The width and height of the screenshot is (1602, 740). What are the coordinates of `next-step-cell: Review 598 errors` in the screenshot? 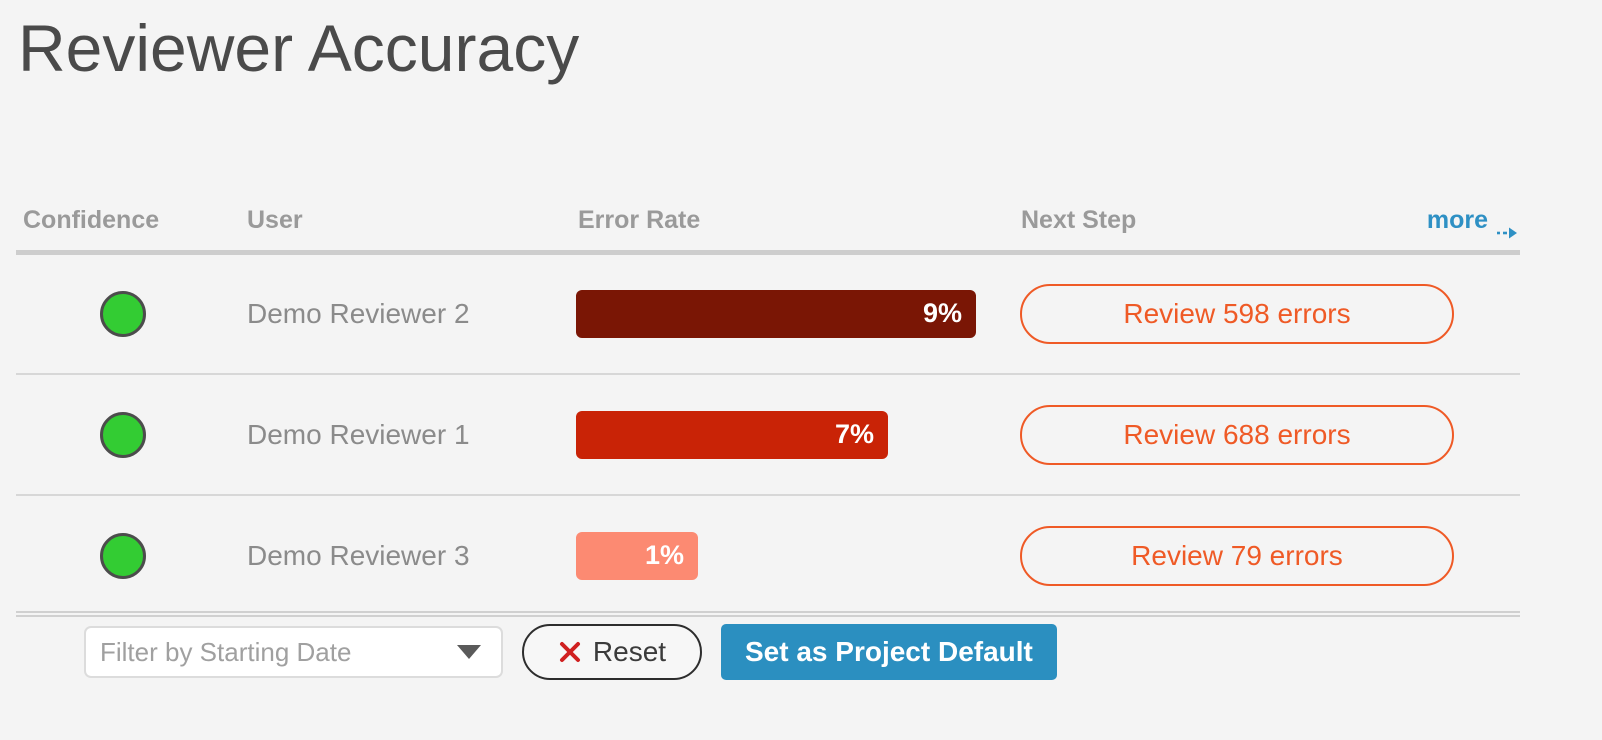 It's located at (1237, 313).